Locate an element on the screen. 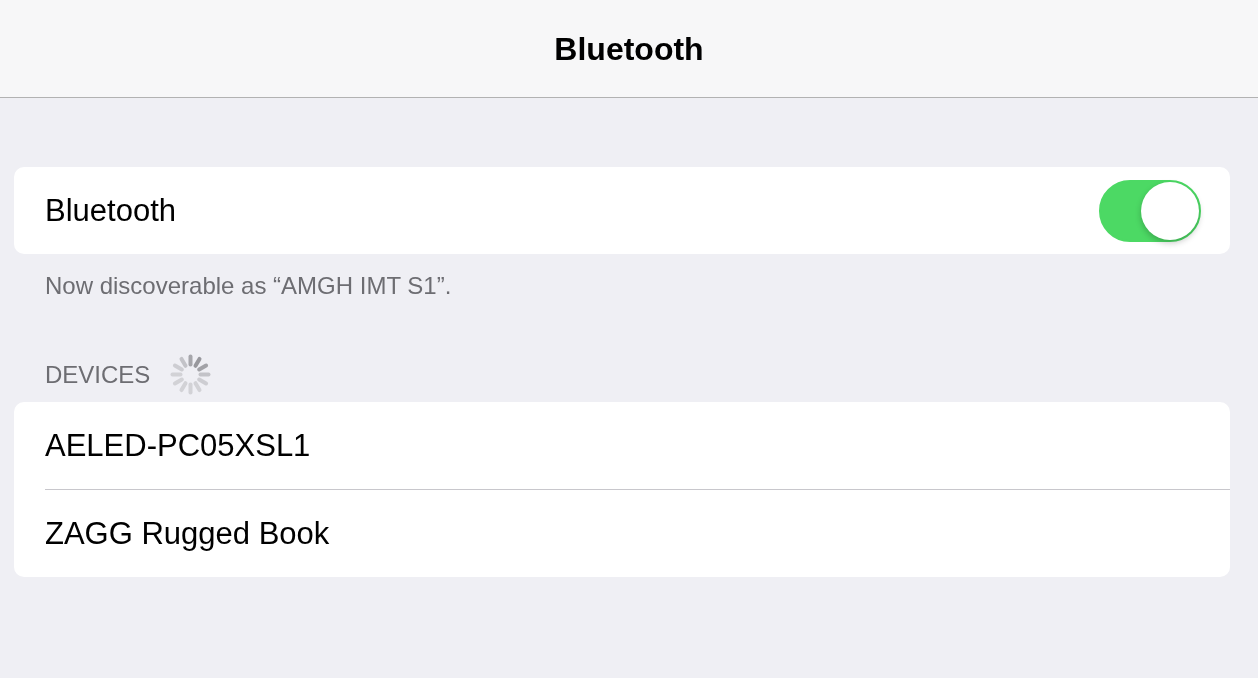 The width and height of the screenshot is (1258, 678). discoverable-note: Now discoverable as “AMGH IMT S1”. is located at coordinates (248, 286).